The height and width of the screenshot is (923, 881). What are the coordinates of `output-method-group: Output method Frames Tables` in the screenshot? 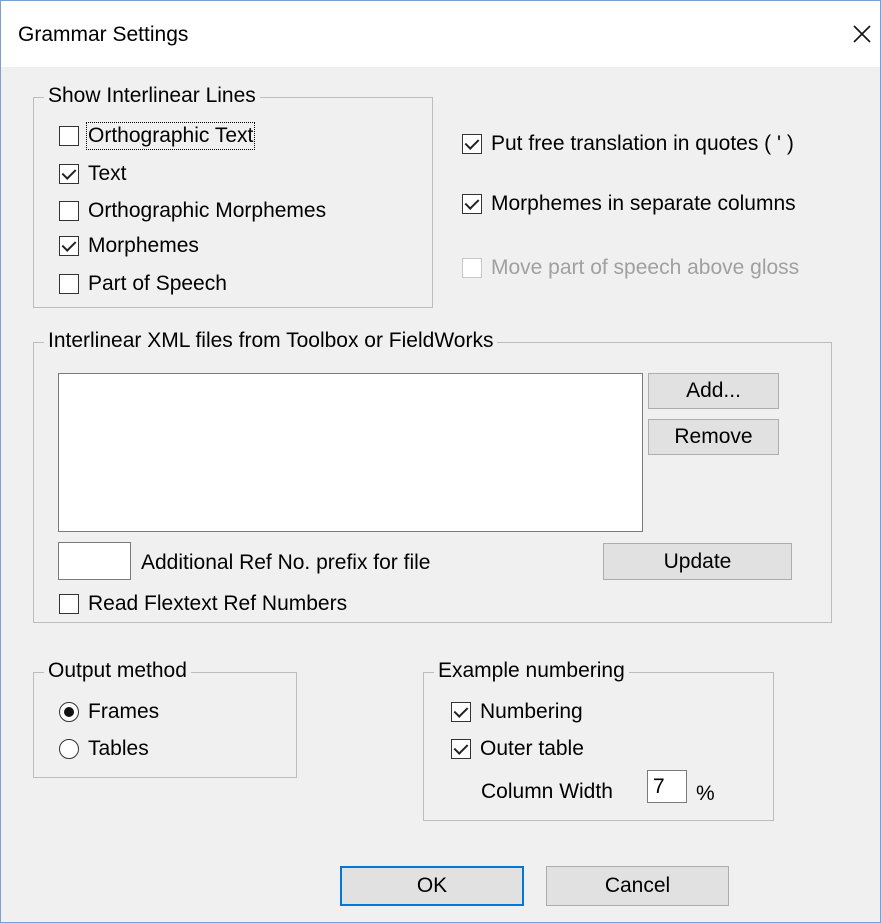 It's located at (165, 718).